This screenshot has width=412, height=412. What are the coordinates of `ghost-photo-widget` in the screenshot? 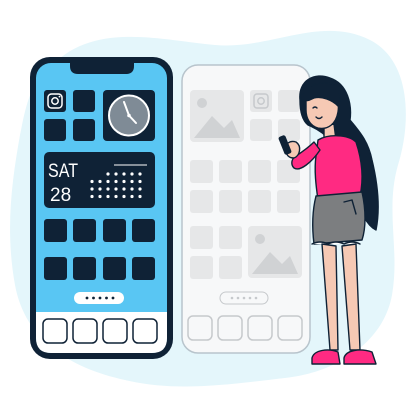 It's located at (217, 116).